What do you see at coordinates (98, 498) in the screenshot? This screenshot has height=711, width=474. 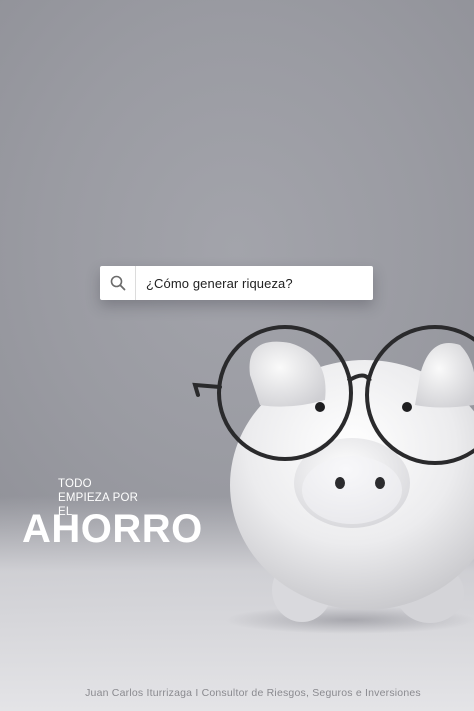 I see `tagline-line-2: EMPIEZA POR` at bounding box center [98, 498].